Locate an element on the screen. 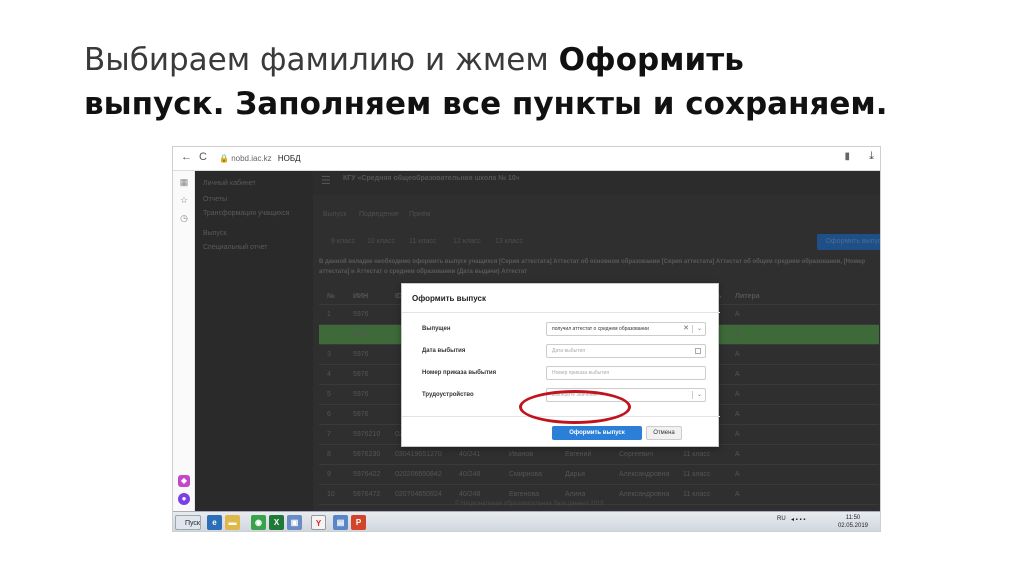 The image size is (1024, 574). table-cell: 5976 is located at coordinates (361, 334).